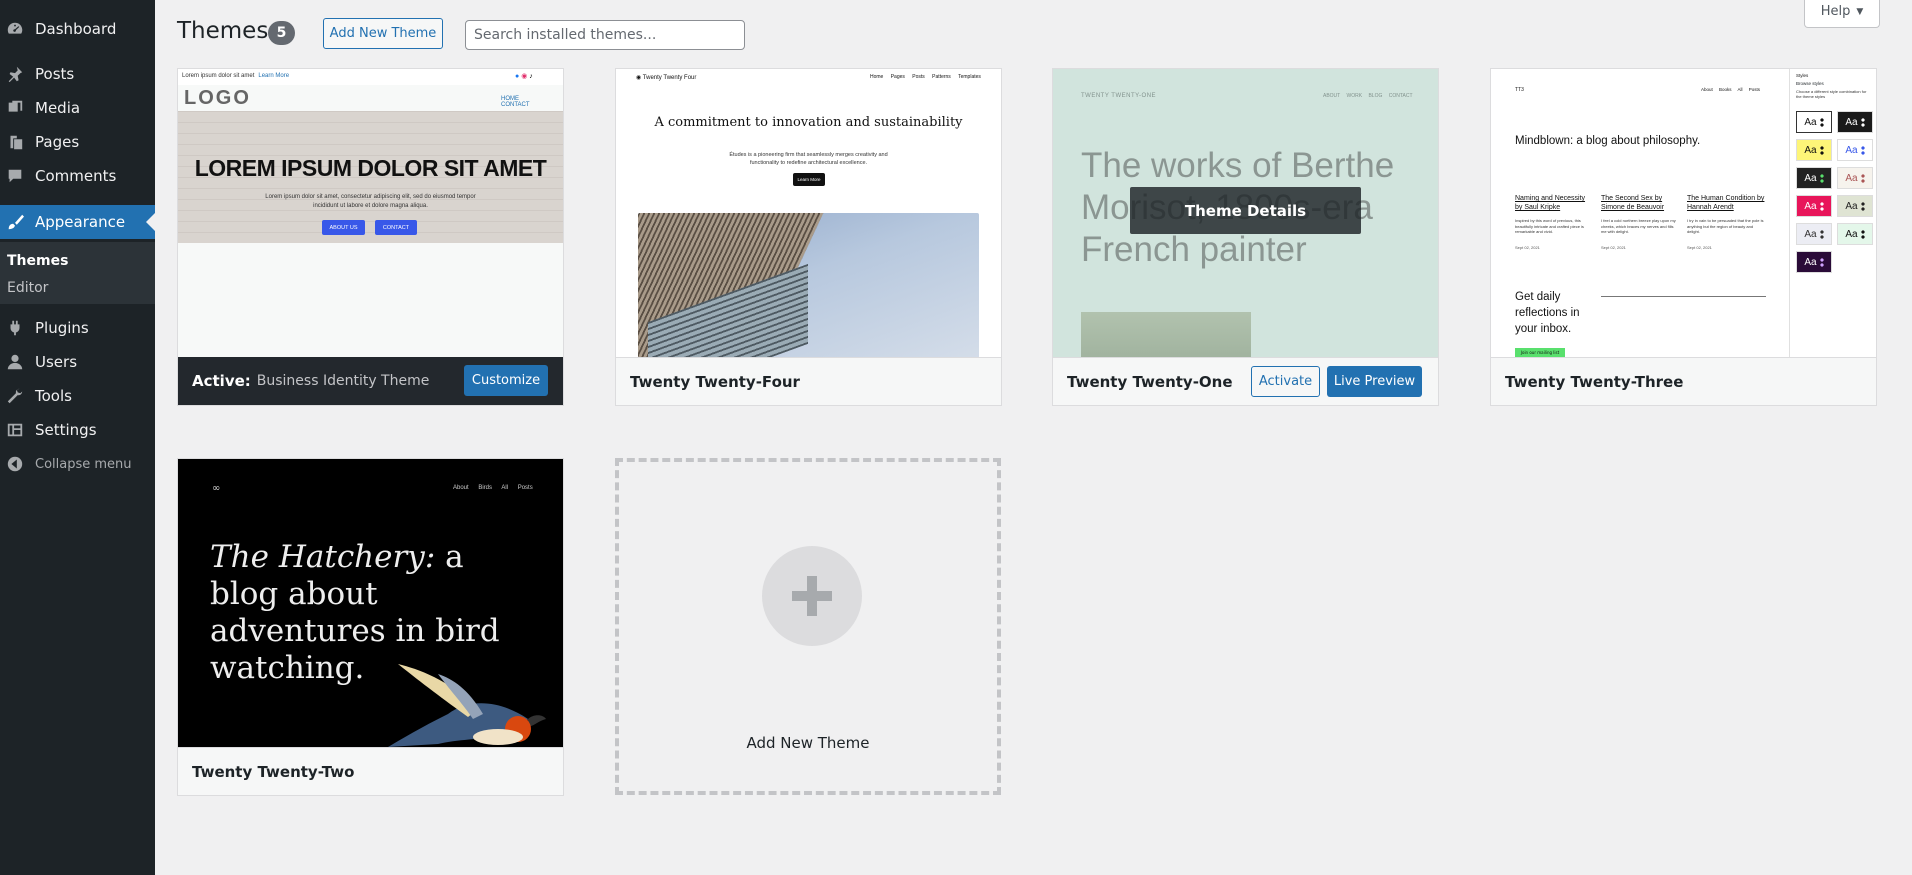 Image resolution: width=1912 pixels, height=875 pixels. Describe the element at coordinates (1245, 210) in the screenshot. I see `theme-details-button: Theme Details` at that location.